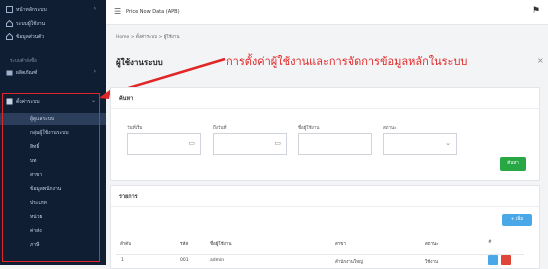 The image size is (548, 269). I want to click on box-icon, so click(9, 72).